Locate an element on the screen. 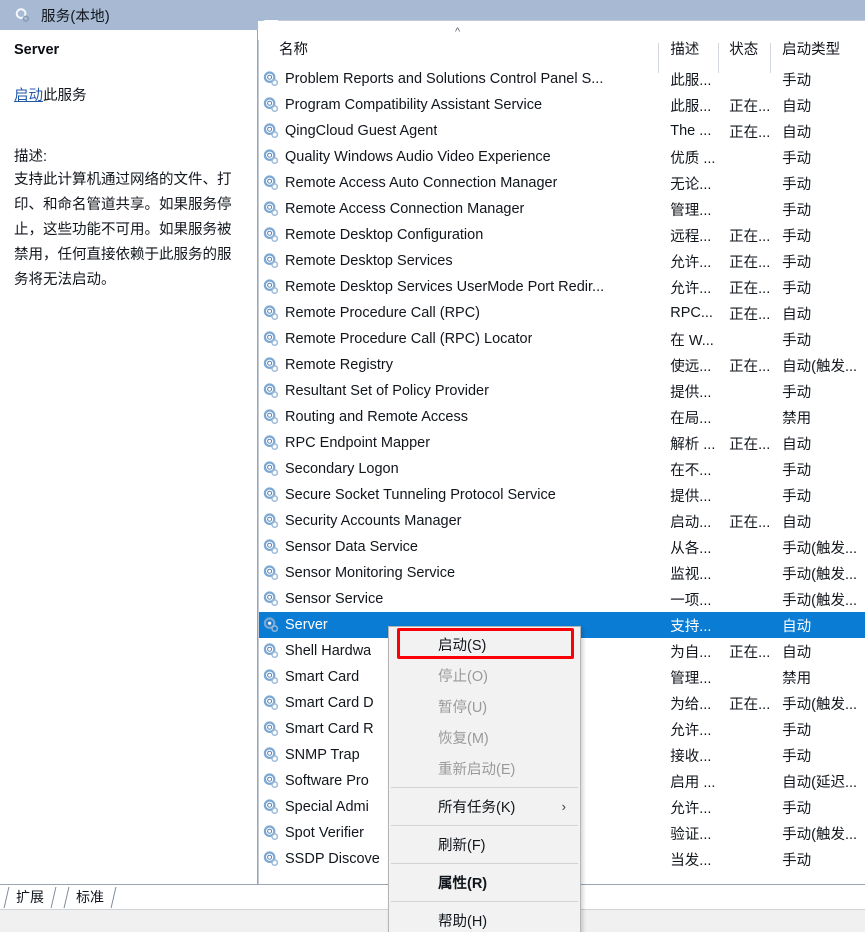 The width and height of the screenshot is (865, 932). cell-name: Remote Procedure Call (RPC) Locator is located at coordinates (458, 339).